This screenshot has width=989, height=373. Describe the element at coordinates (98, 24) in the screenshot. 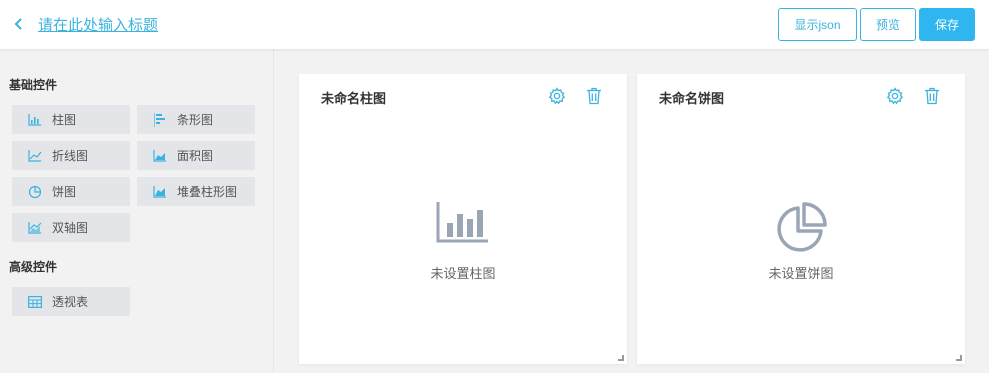

I see `page-title-input: 请在此处输入标题` at that location.